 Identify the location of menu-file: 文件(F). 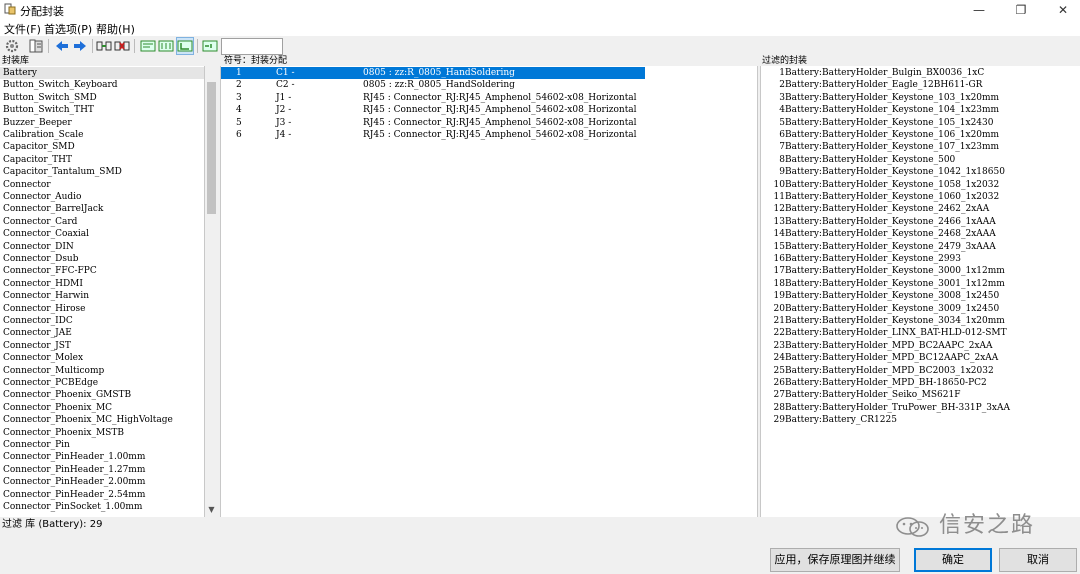
(22, 29).